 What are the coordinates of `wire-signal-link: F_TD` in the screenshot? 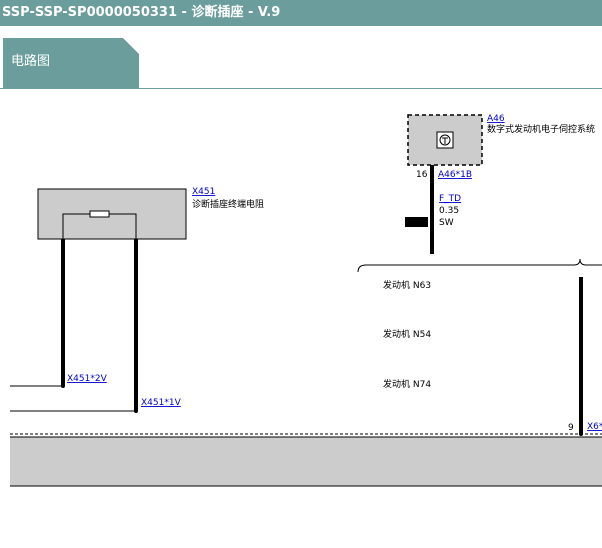 It's located at (450, 199).